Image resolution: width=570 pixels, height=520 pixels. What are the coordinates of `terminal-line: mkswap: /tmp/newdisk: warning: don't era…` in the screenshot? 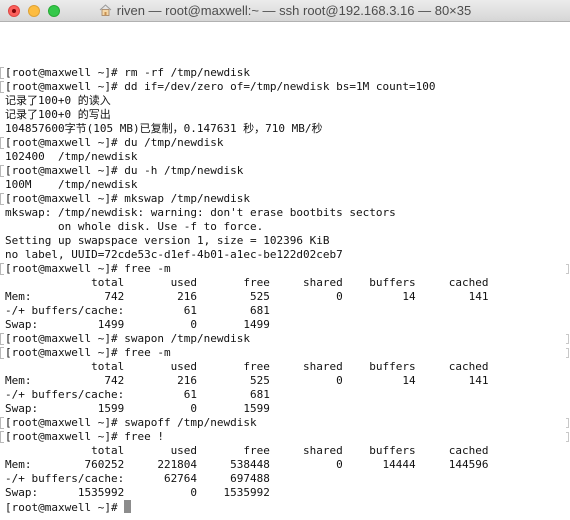 It's located at (200, 212).